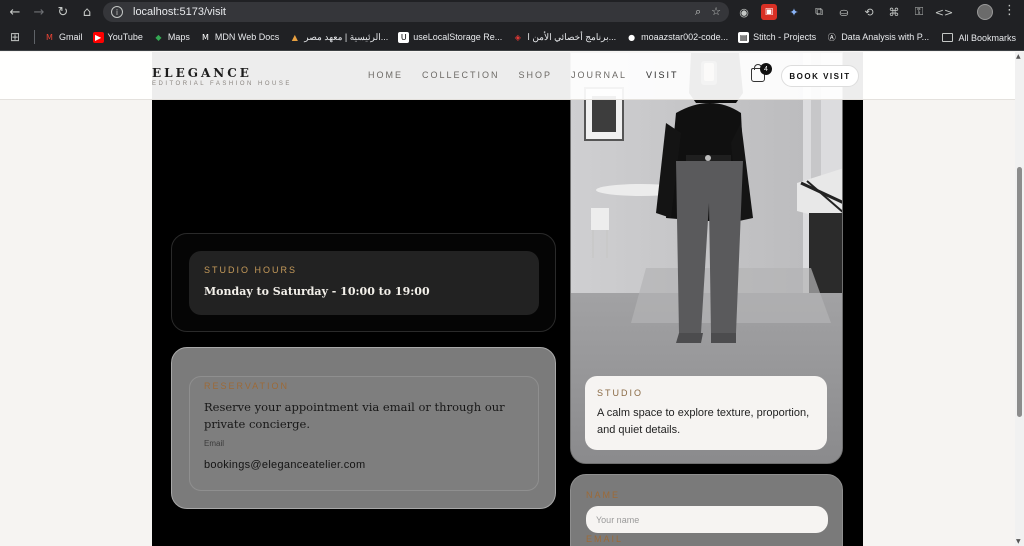  I want to click on reservation-eyebrow: RESERVATION, so click(247, 386).